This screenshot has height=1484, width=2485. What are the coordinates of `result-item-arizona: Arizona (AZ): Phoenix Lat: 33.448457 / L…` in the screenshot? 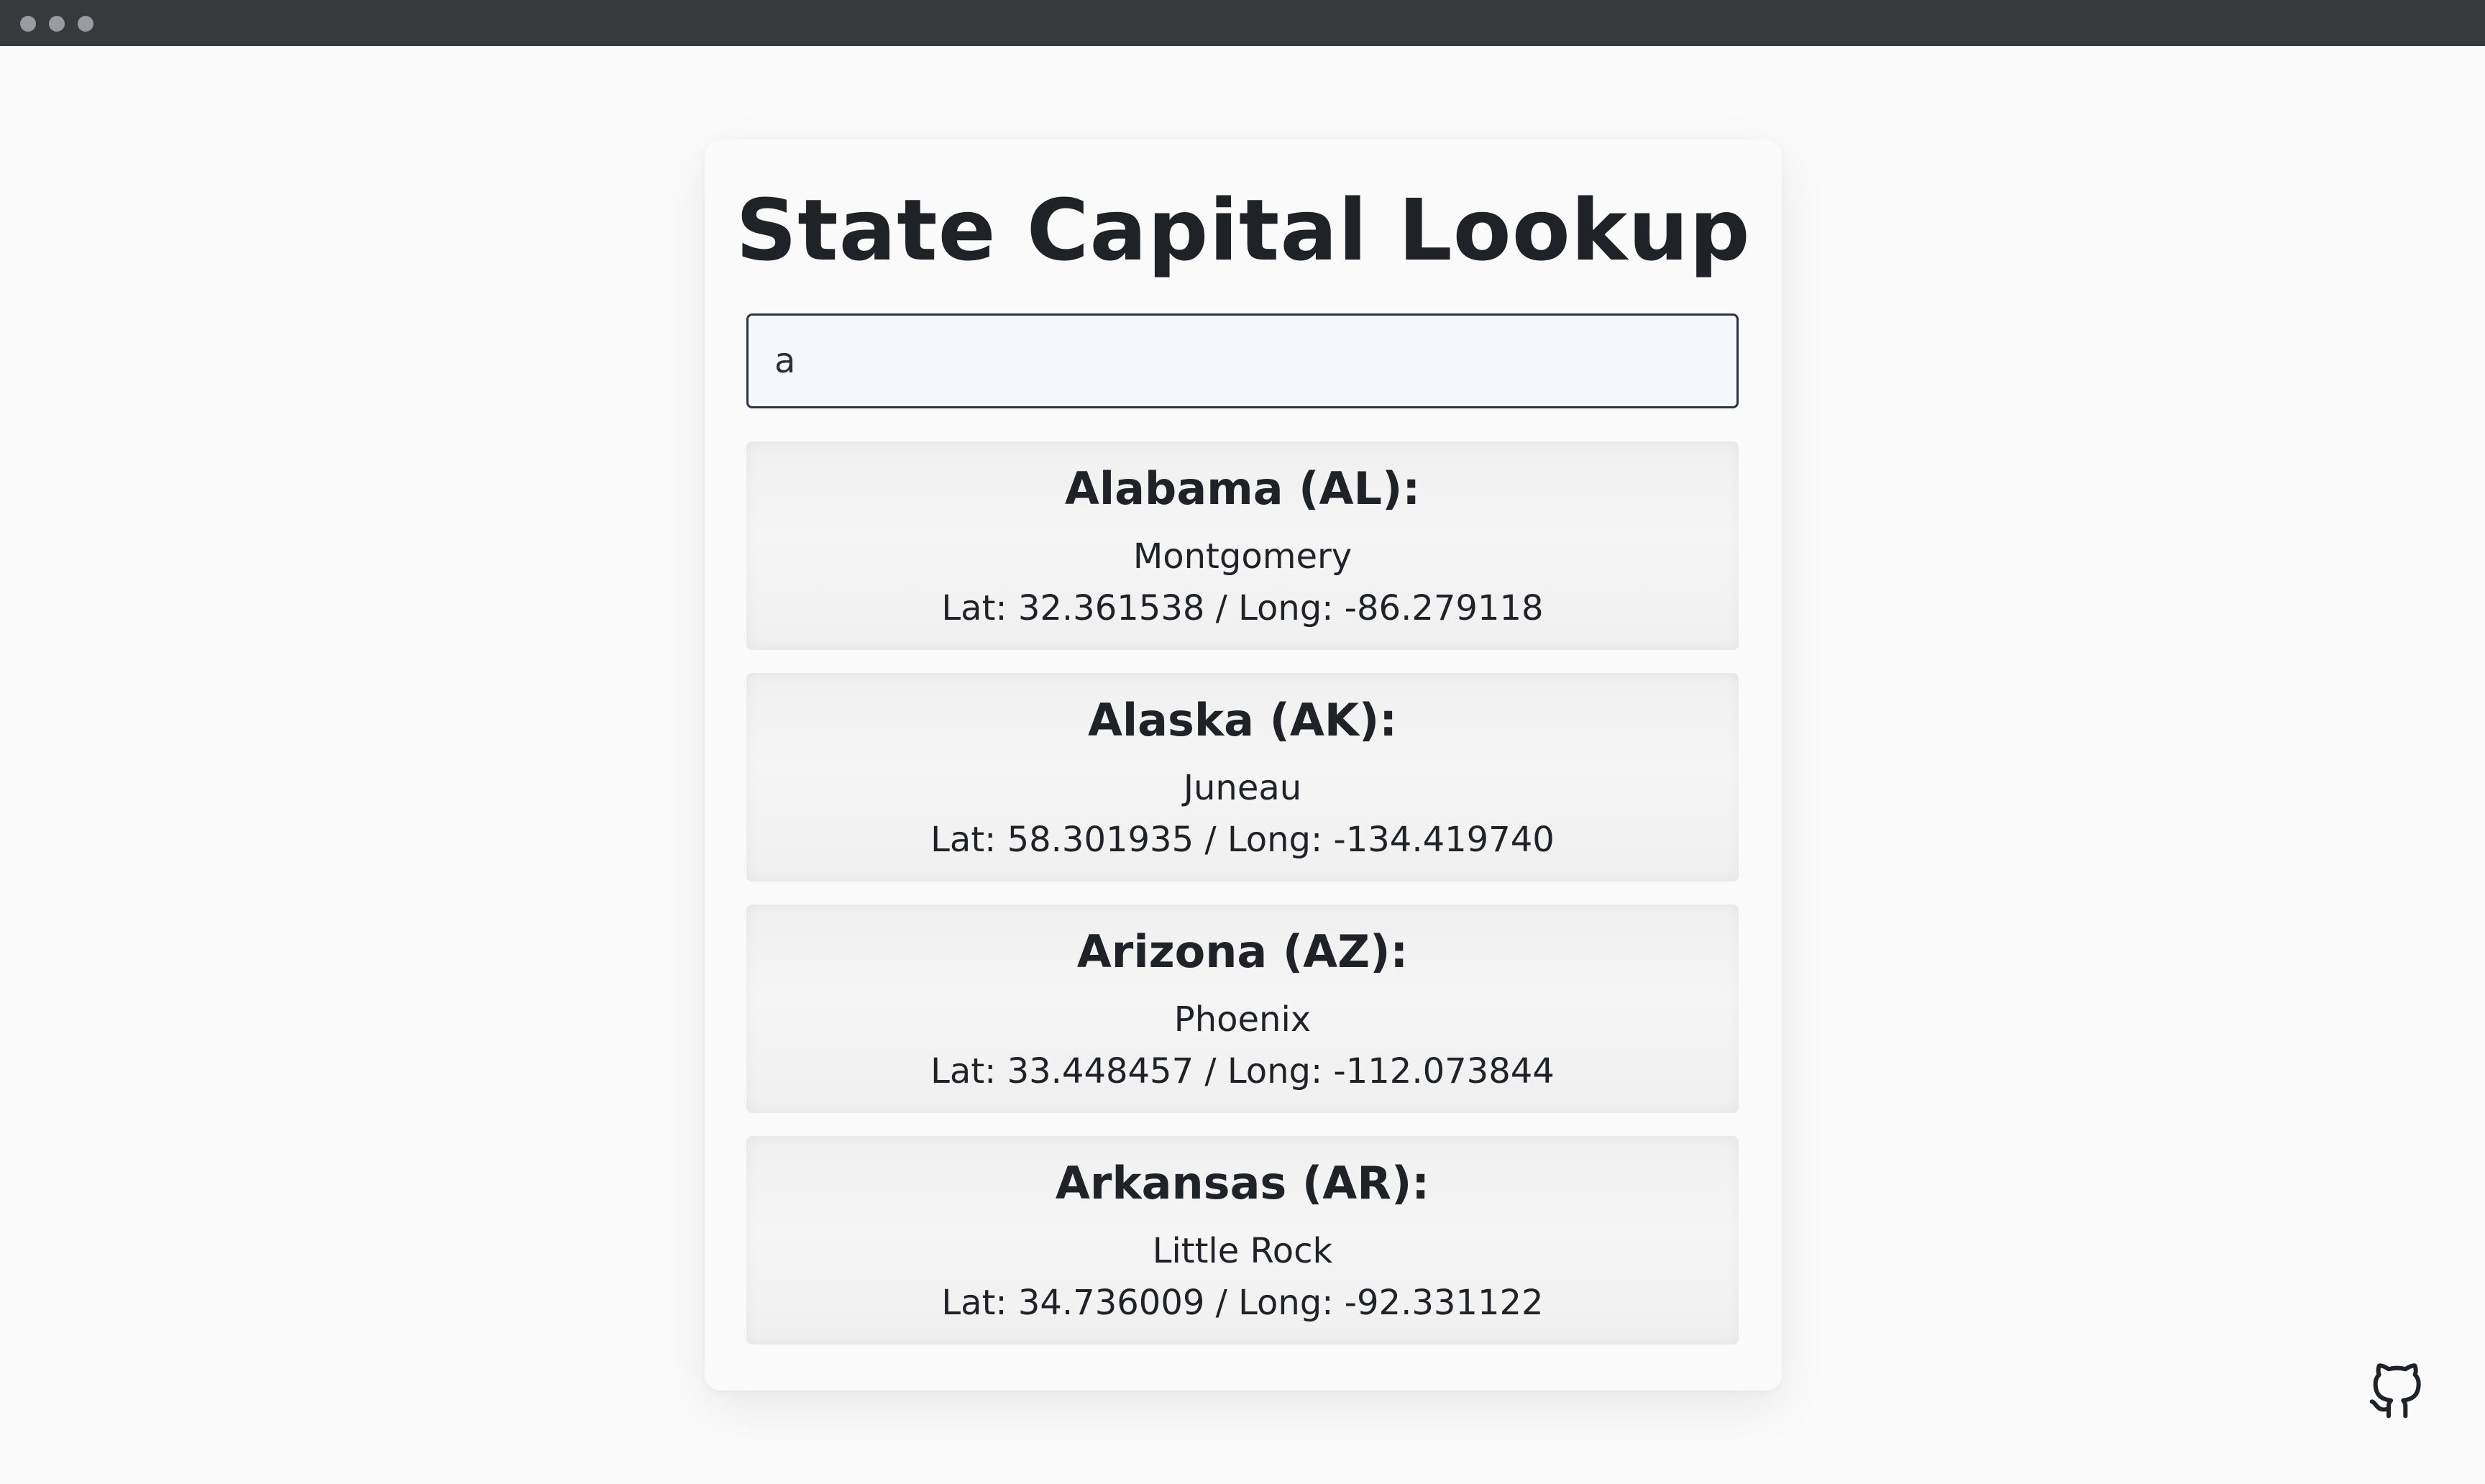 It's located at (1242, 1008).